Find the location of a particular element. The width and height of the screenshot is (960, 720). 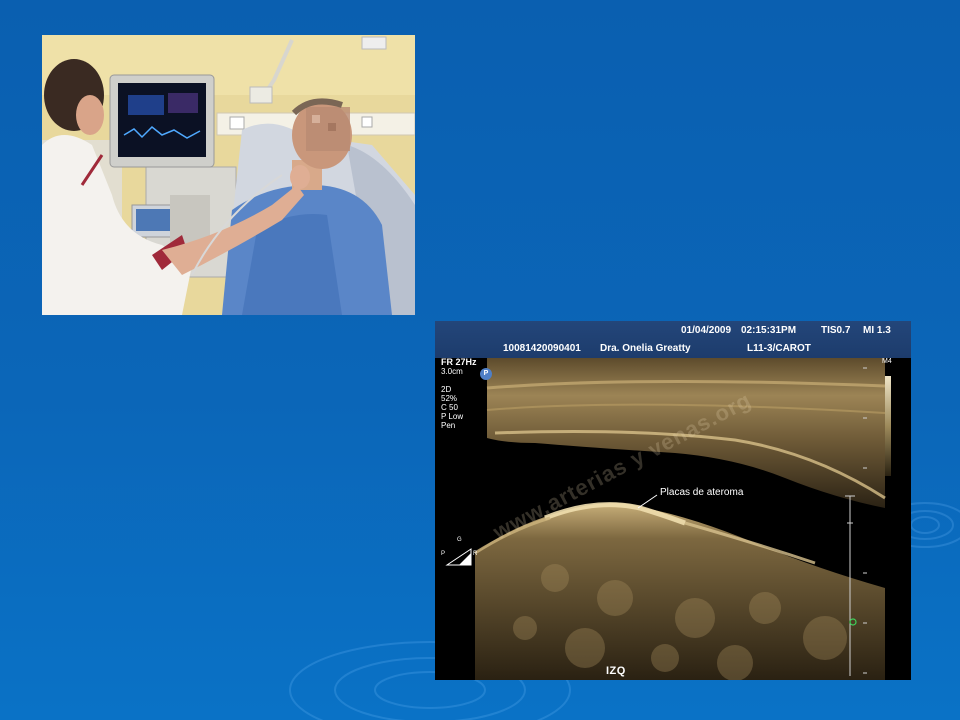

doctor-name: Dra. Onelia Greatty is located at coordinates (645, 348).